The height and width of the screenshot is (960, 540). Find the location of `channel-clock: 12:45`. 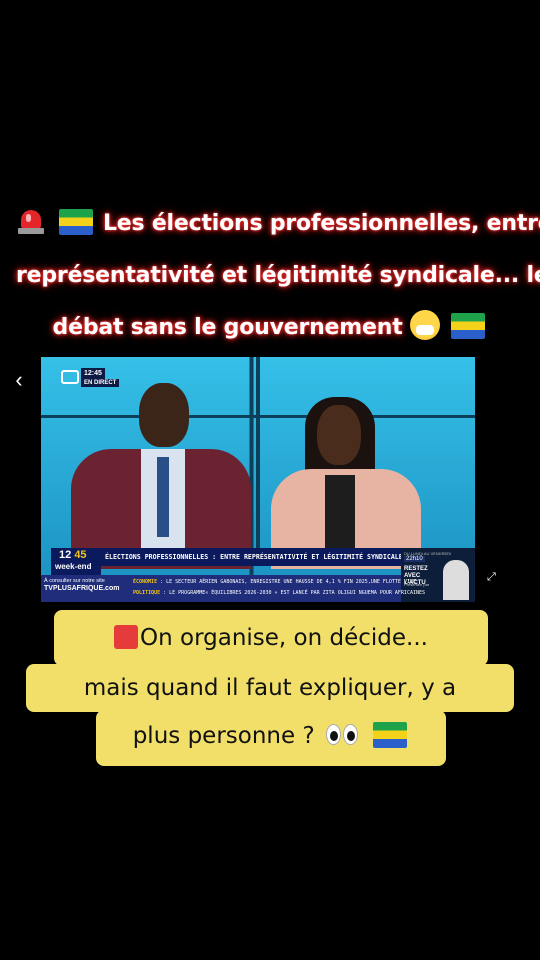

channel-clock: 12:45 is located at coordinates (93, 373).